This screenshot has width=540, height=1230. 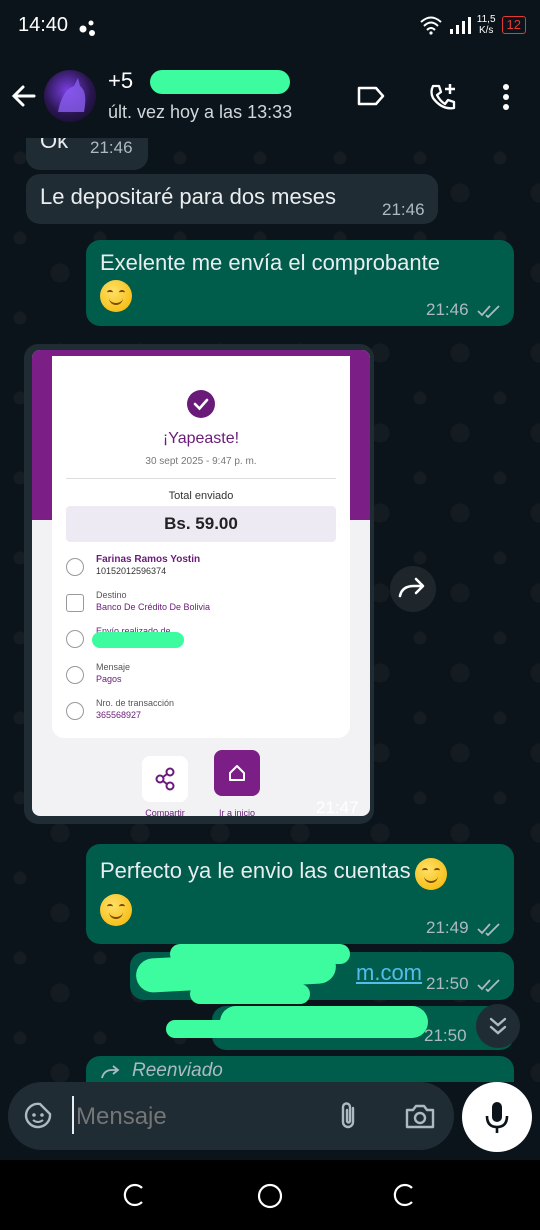 I want to click on chat-header: +5 últ. vez hoy a las 13:33, so click(x=270, y=97).